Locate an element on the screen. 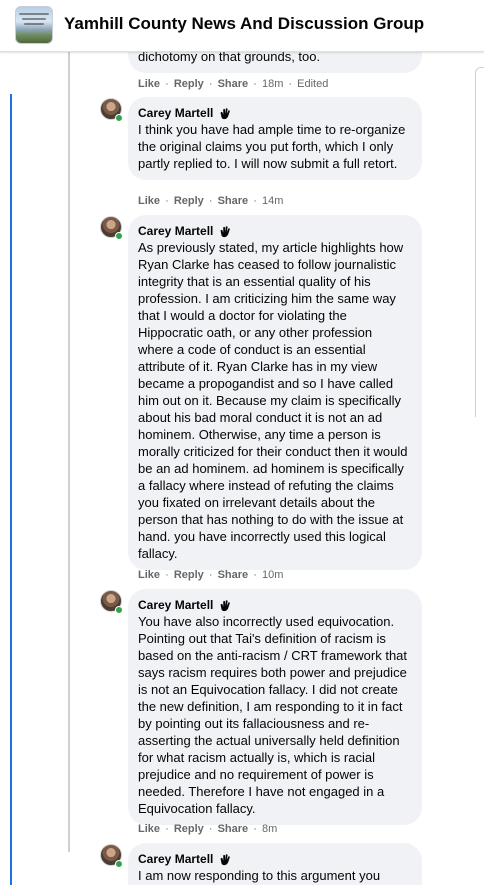 Image resolution: width=484 pixels, height=885 pixels. comment-actions: Like · Reply · Share · 18m · Edited is located at coordinates (233, 84).